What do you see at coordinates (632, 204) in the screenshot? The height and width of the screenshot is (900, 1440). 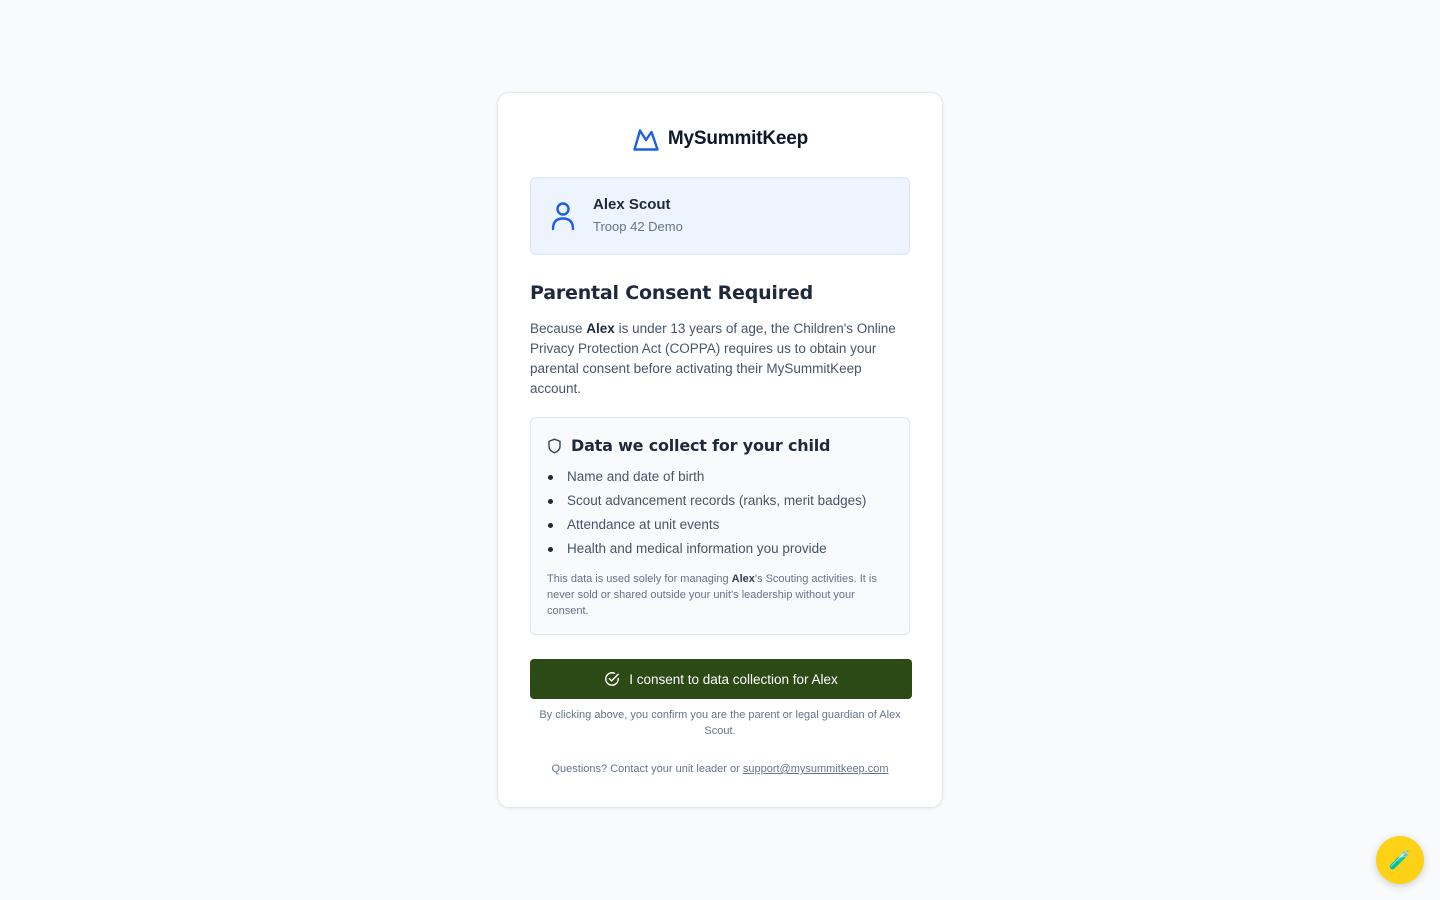 I see `user-name: Alex Scout` at bounding box center [632, 204].